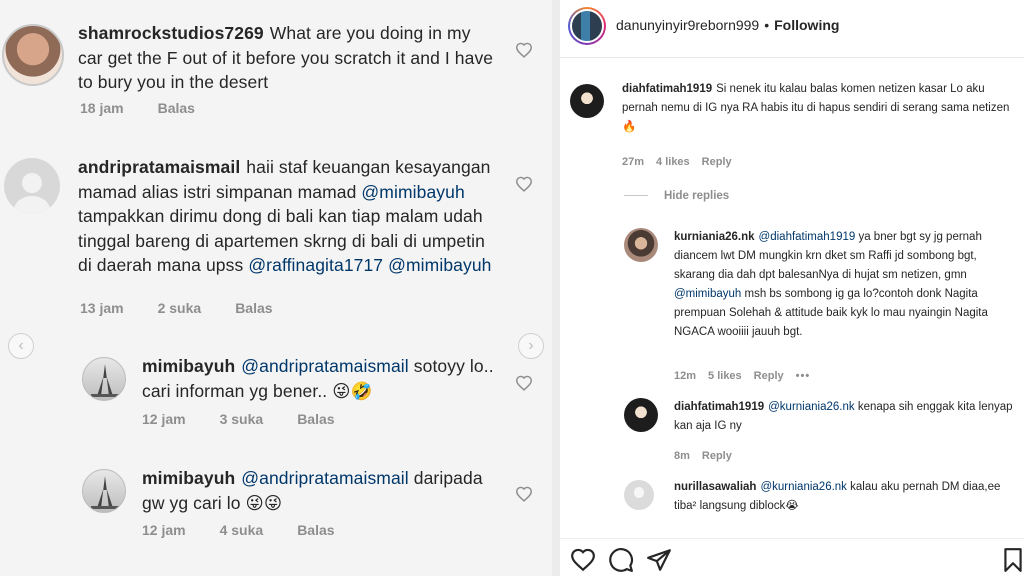 The width and height of the screenshot is (1024, 576). What do you see at coordinates (154, 108) in the screenshot?
I see `comment-meta: 18 jam Balas` at bounding box center [154, 108].